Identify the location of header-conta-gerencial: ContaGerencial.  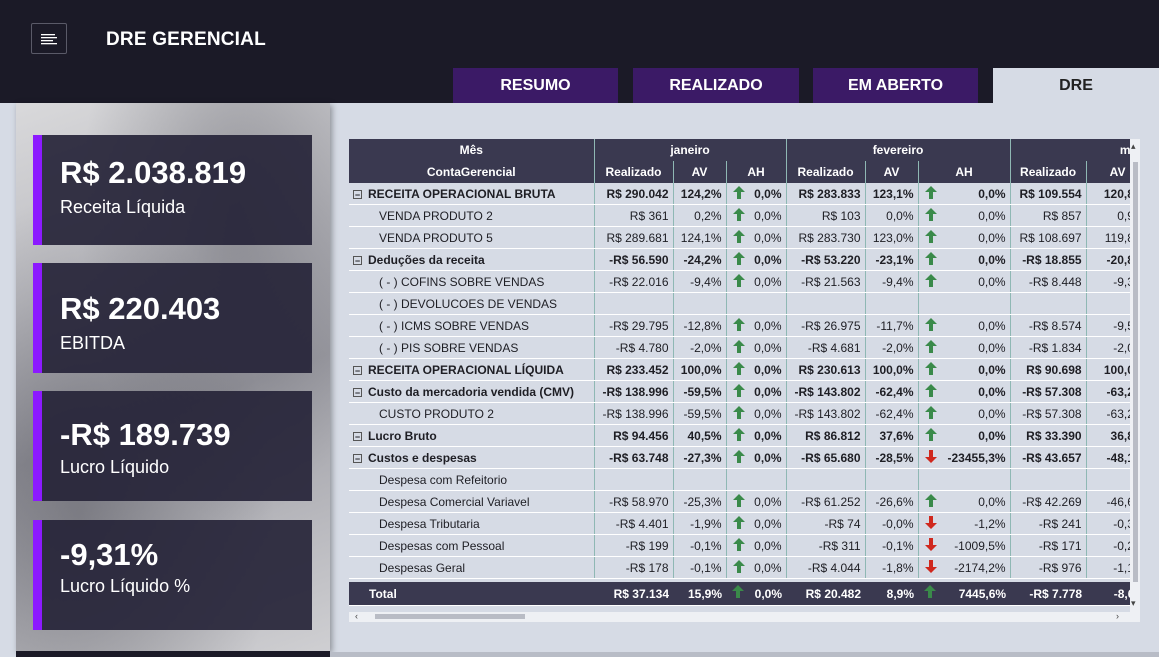
(472, 172).